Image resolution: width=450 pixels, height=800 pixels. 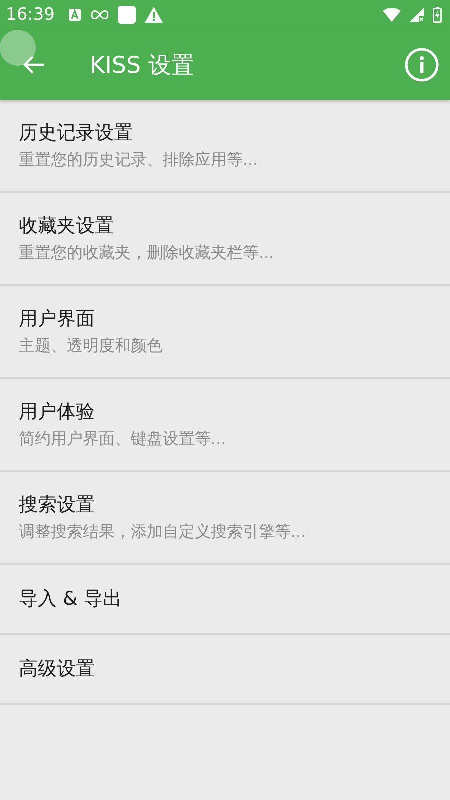 I want to click on item-title: 用户界面, so click(x=57, y=319).